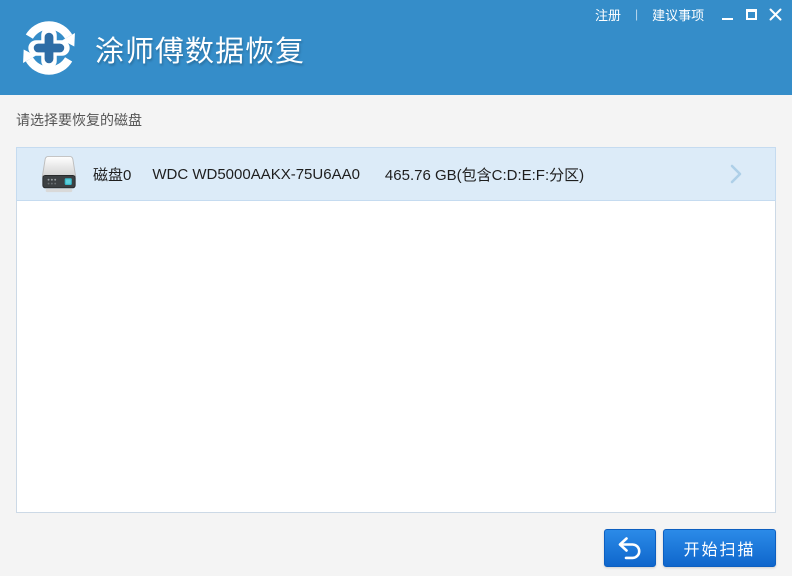 The height and width of the screenshot is (576, 792). What do you see at coordinates (727, 14) in the screenshot?
I see `minimize-icon` at bounding box center [727, 14].